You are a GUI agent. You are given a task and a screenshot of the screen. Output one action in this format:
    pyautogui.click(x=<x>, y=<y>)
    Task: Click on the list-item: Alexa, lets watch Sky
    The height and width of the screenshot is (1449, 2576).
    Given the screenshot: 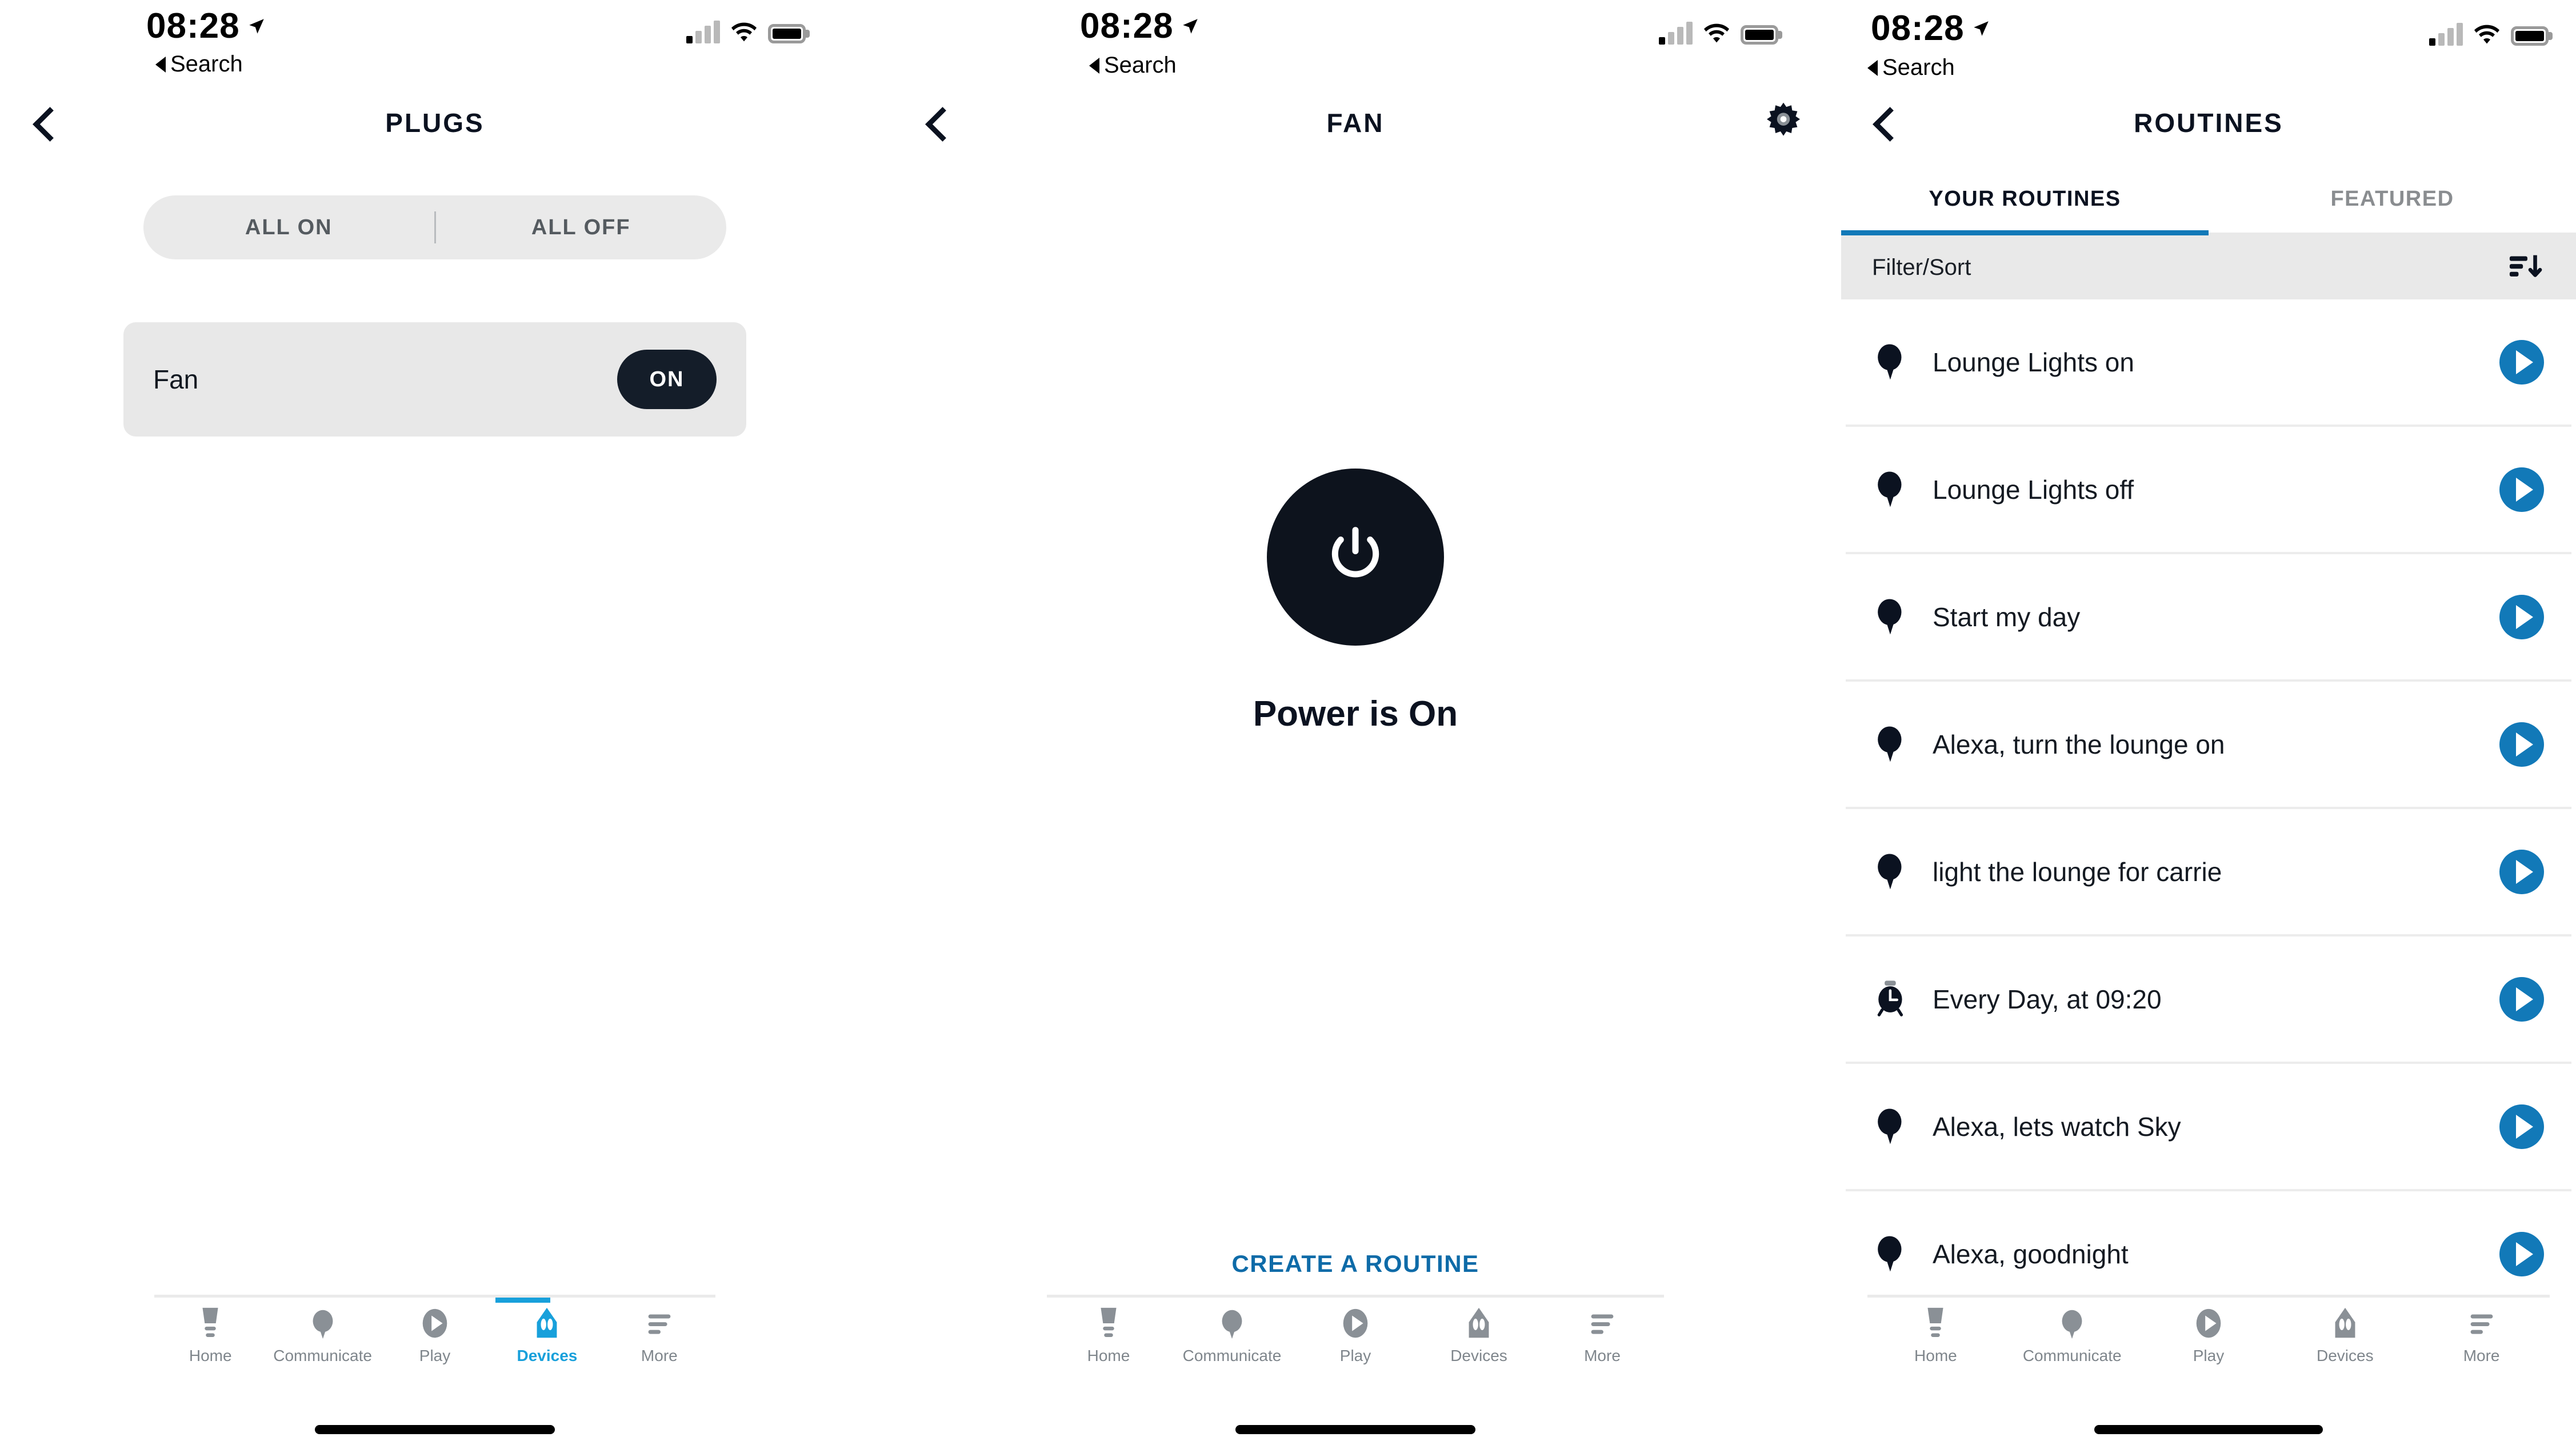 What is the action you would take?
    pyautogui.click(x=2208, y=1127)
    